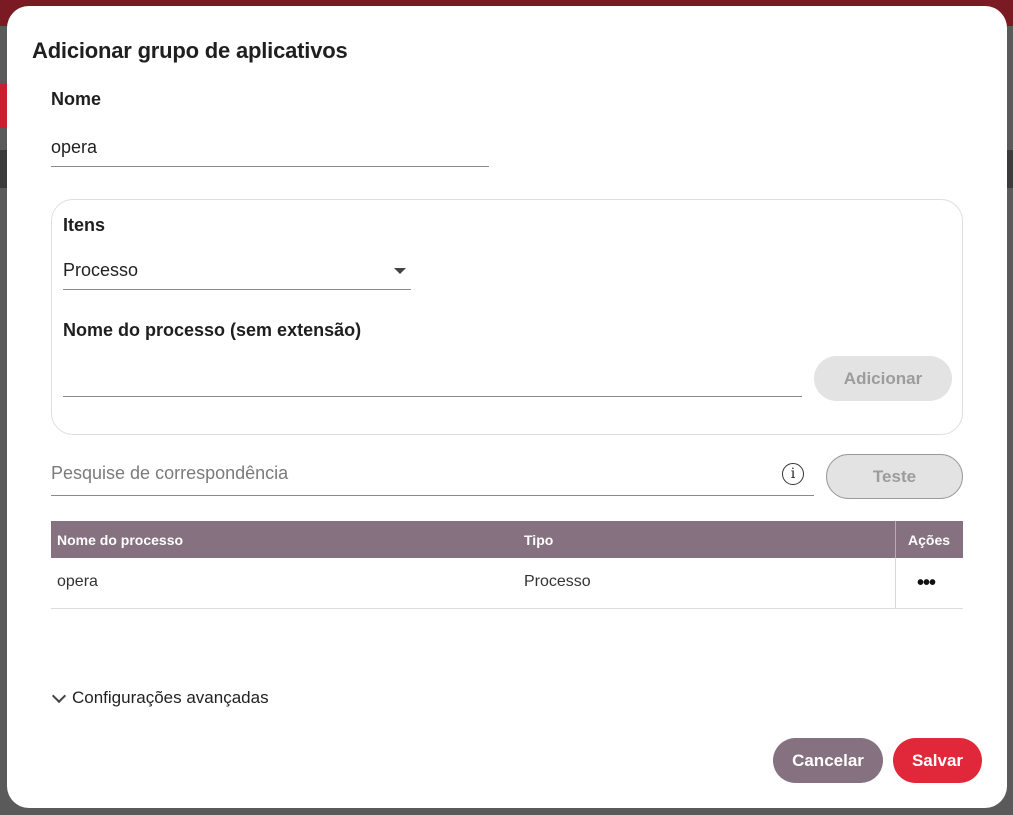  What do you see at coordinates (120, 540) in the screenshot?
I see `column-header-process-name: Nome do processo` at bounding box center [120, 540].